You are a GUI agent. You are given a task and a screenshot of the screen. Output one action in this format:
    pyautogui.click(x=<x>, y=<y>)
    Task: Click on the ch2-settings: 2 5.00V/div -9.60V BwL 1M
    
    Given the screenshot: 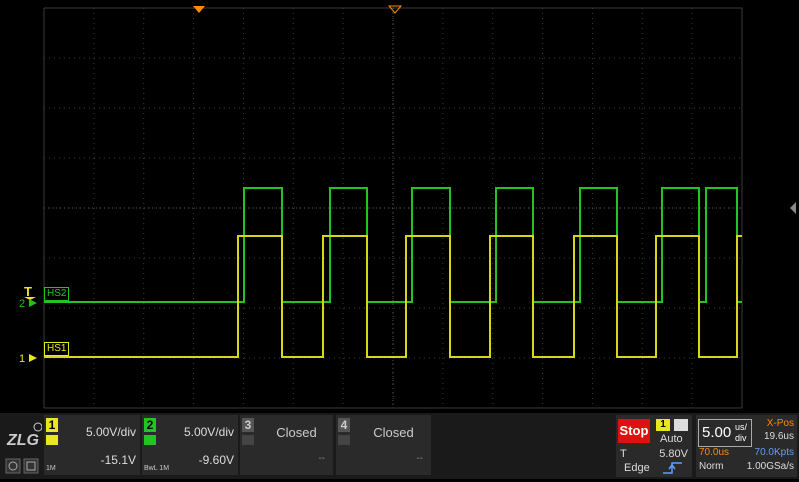 What is the action you would take?
    pyautogui.click(x=190, y=445)
    